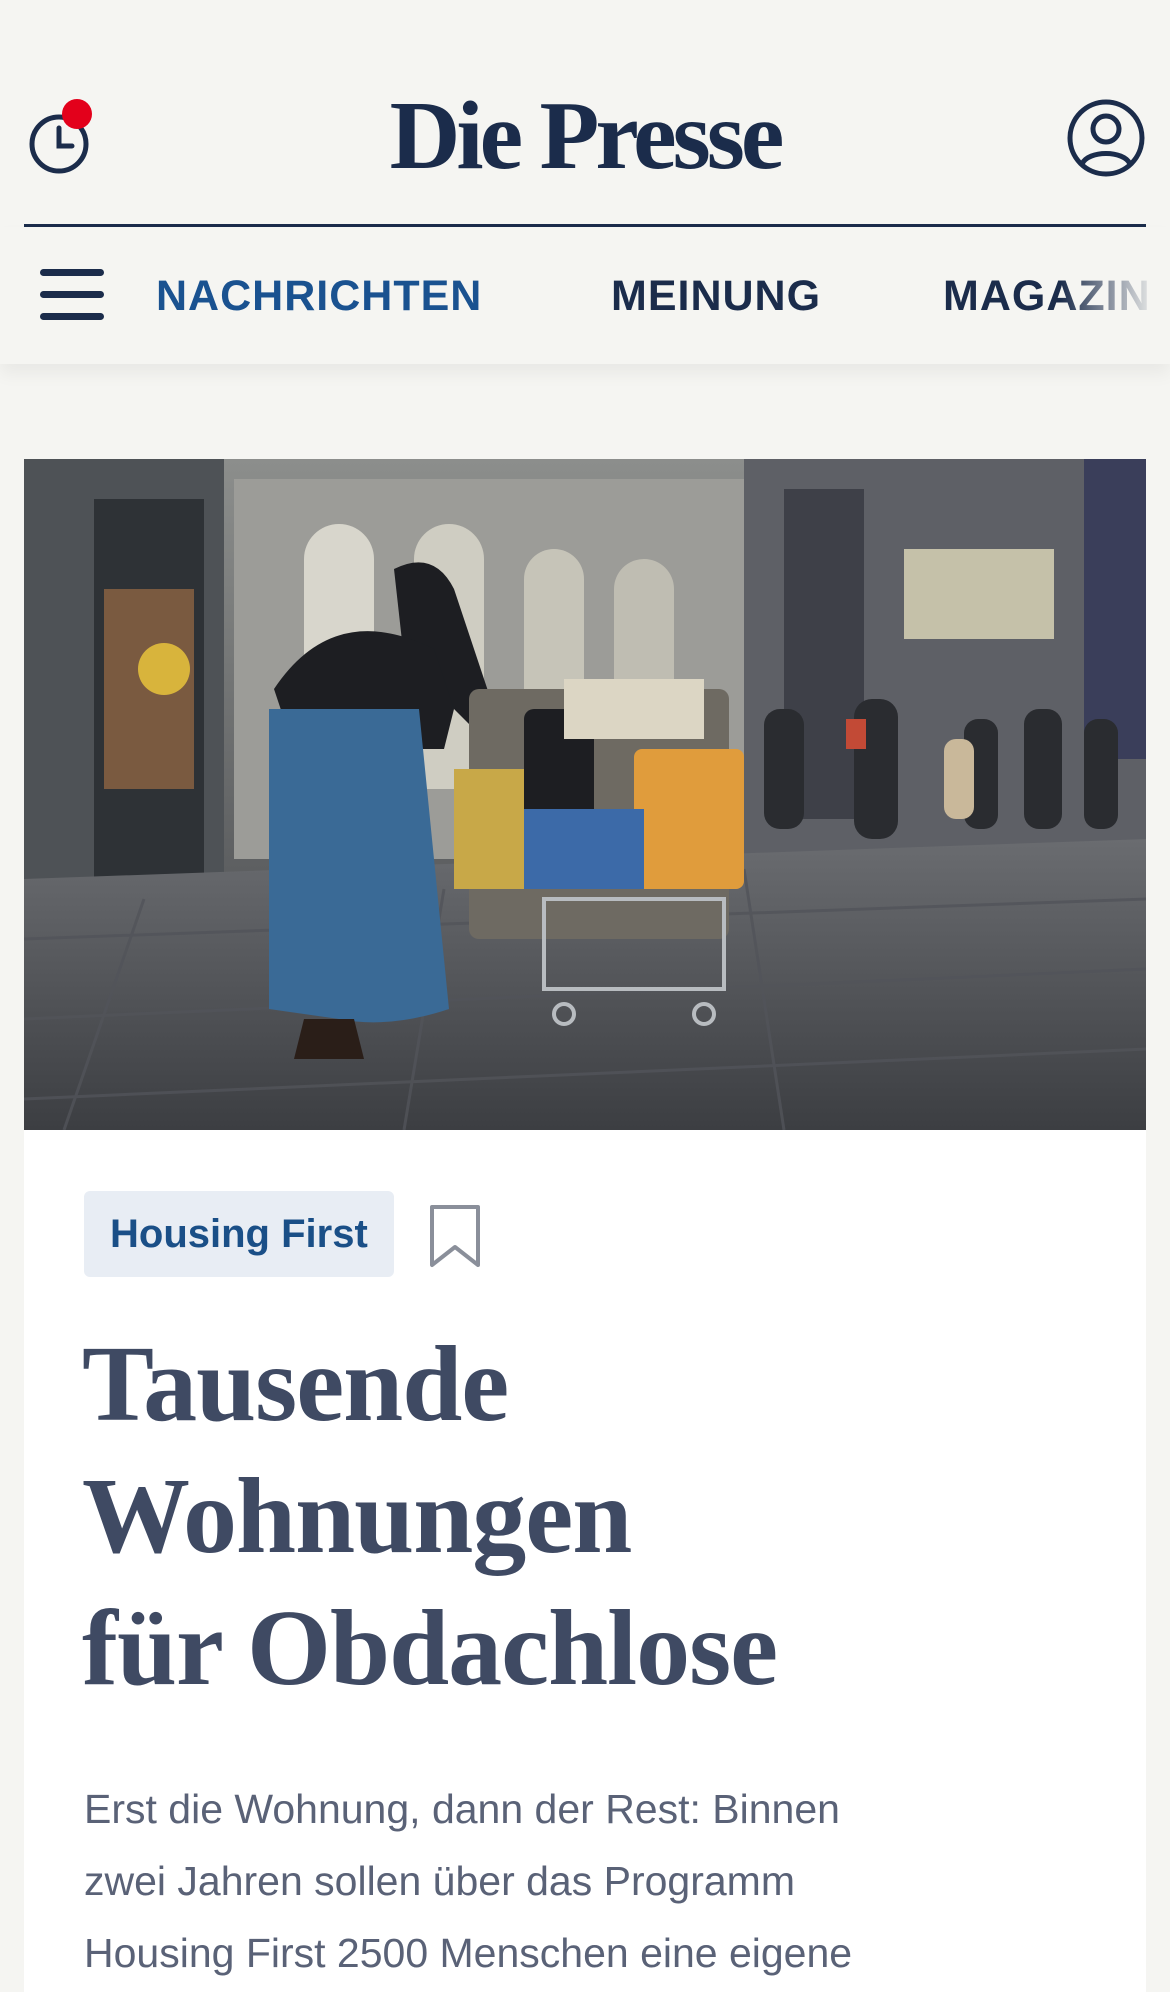  I want to click on lead-line: zwei Jahren sollen über das Programm, so click(439, 1881).